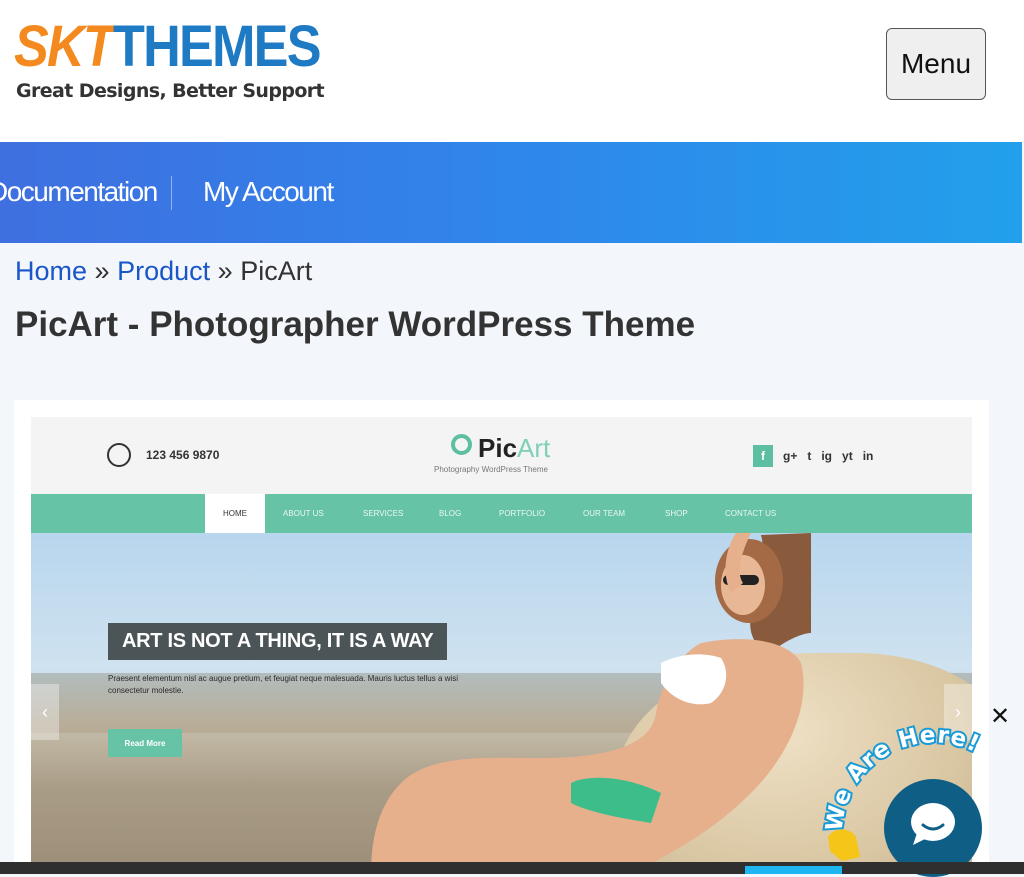  What do you see at coordinates (827, 456) in the screenshot?
I see `instagram-icon: ig` at bounding box center [827, 456].